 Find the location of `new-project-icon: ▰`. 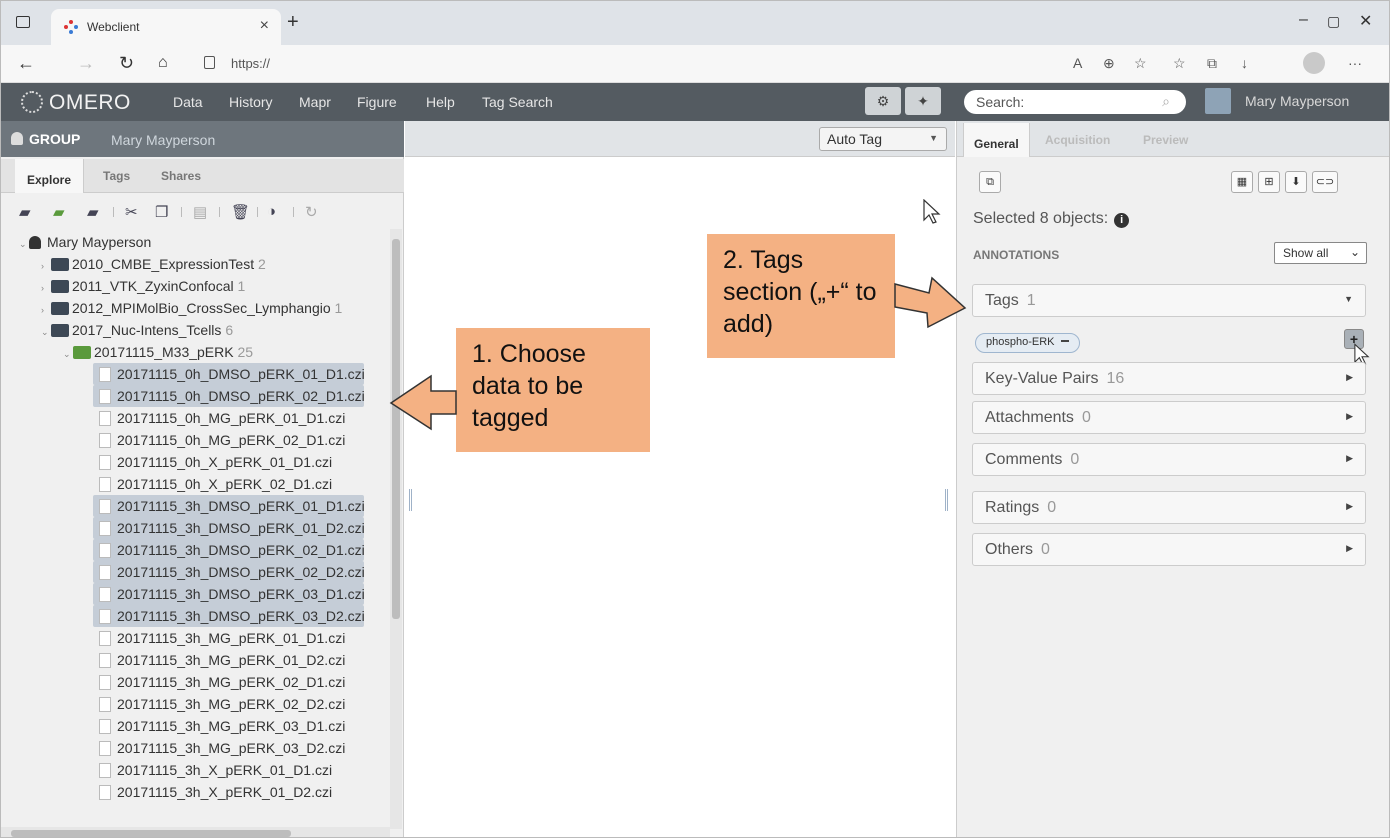

new-project-icon: ▰ is located at coordinates (25, 212).